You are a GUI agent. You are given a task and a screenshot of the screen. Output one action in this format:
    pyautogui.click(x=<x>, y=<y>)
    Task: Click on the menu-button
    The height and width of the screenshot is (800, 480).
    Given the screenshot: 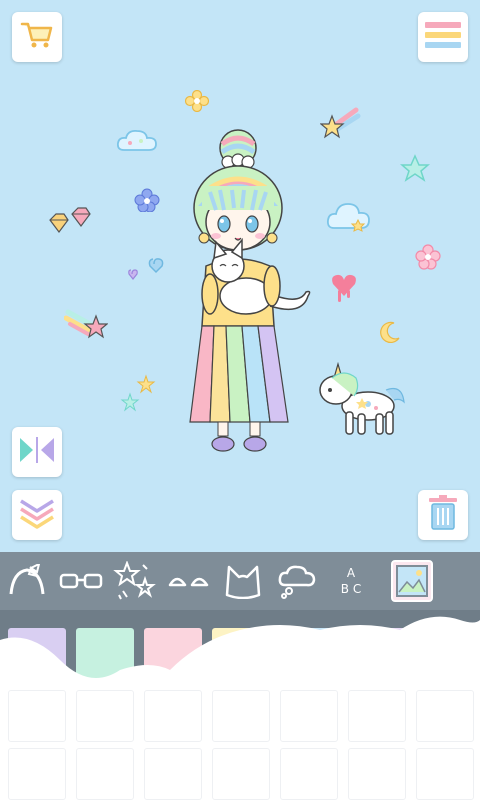 What is the action you would take?
    pyautogui.click(x=443, y=37)
    